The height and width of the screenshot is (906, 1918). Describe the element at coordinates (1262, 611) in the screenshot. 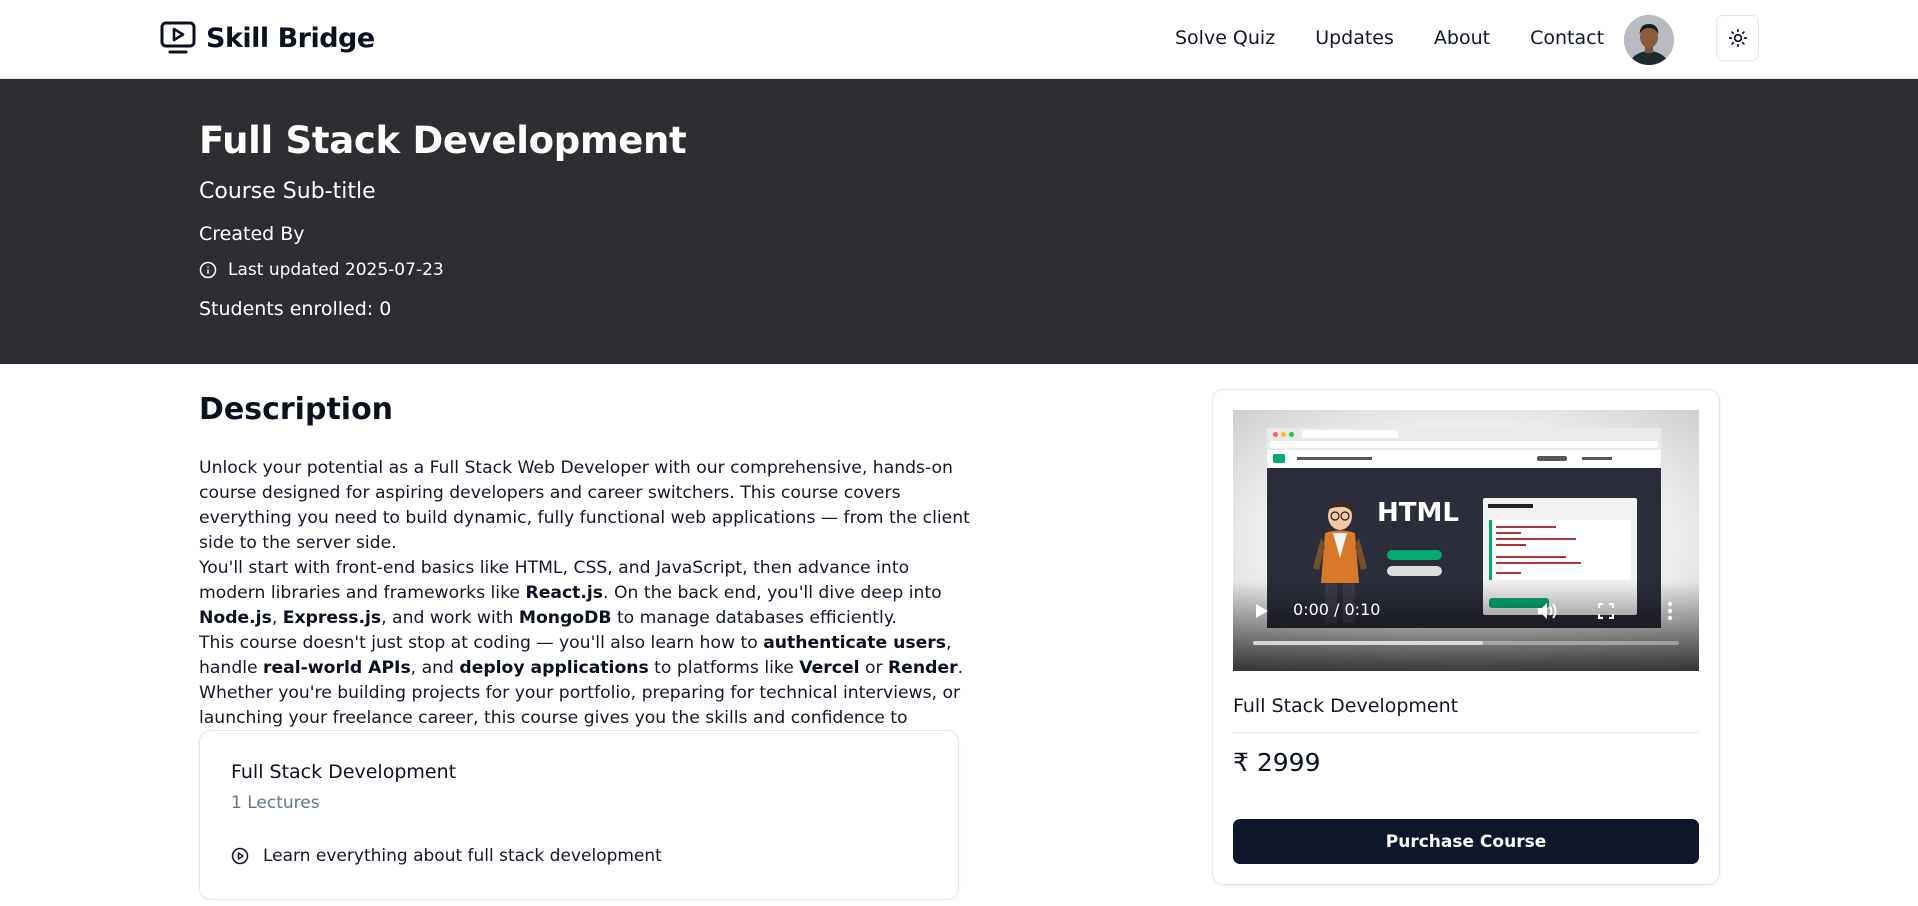

I see `play-icon` at that location.